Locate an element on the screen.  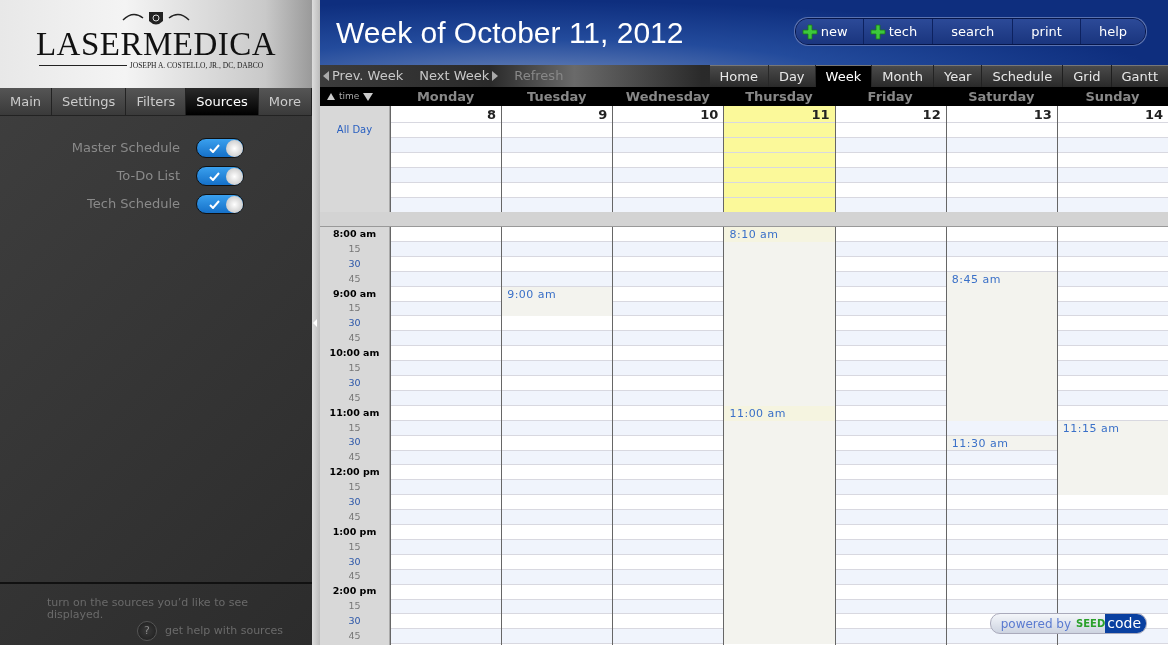
time-slot-label: 10:00 am is located at coordinates (354, 353).